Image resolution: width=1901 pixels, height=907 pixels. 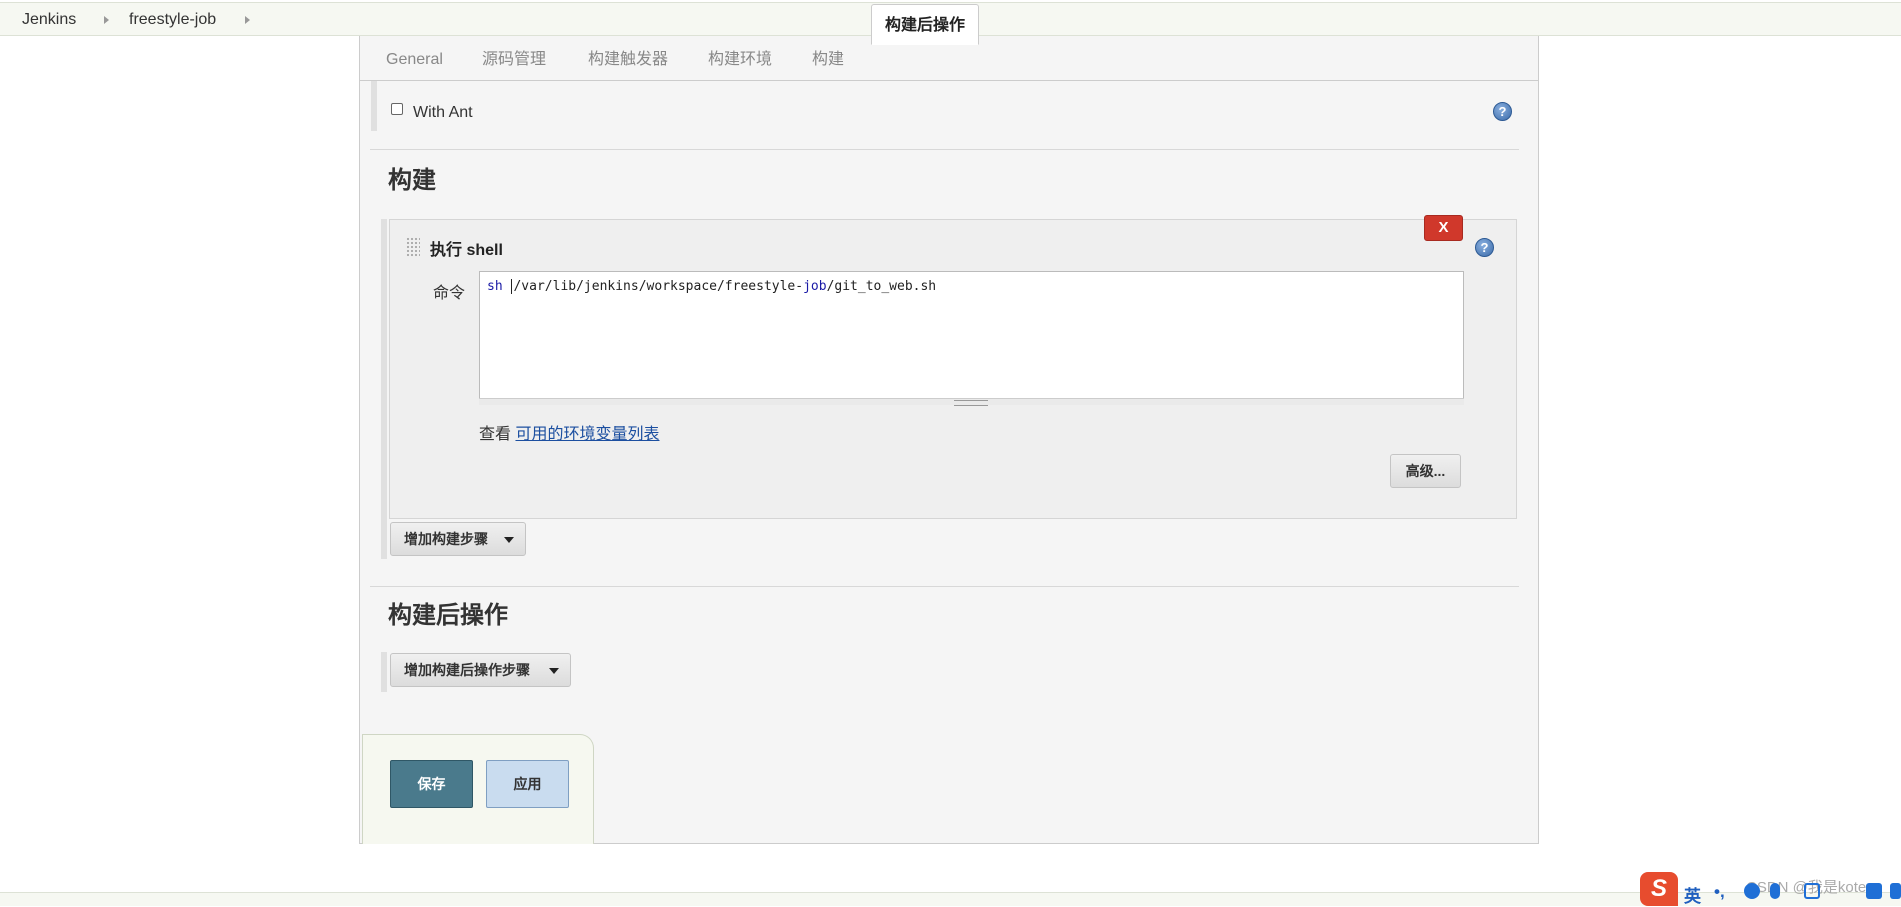 I want to click on ime-keyboard-icon, so click(x=1812, y=891).